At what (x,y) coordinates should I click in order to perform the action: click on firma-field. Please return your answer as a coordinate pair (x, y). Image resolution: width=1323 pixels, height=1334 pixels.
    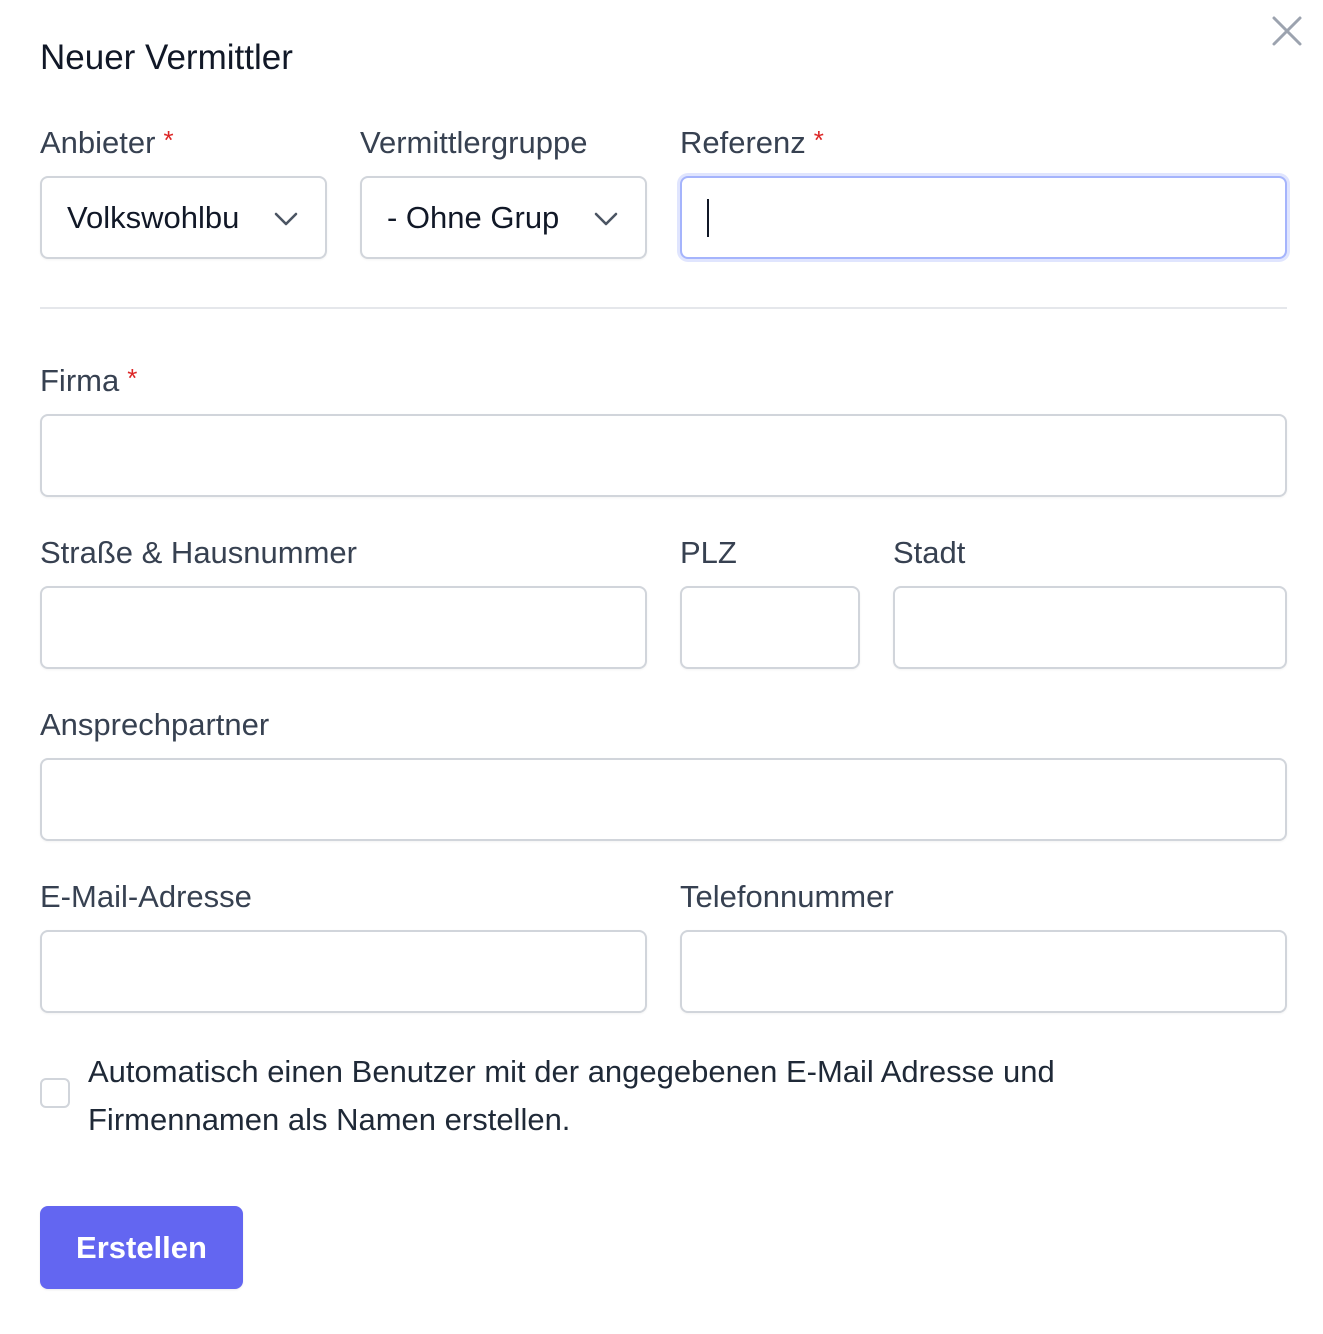
    Looking at the image, I should click on (663, 455).